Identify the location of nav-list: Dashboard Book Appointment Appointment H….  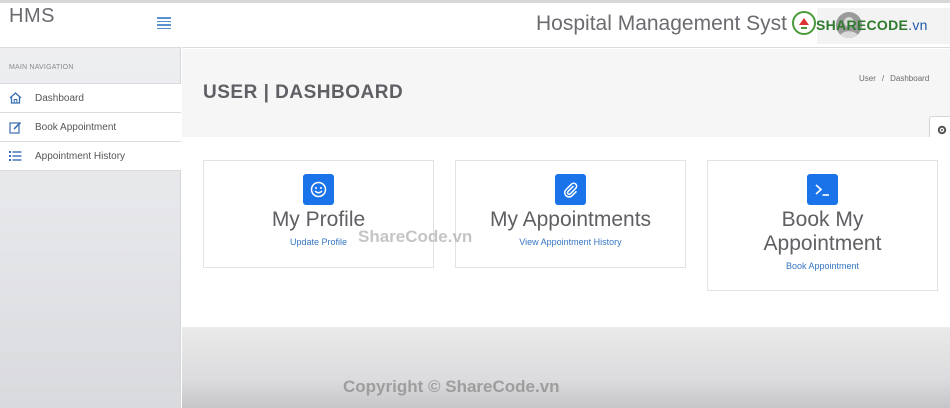
(90, 127).